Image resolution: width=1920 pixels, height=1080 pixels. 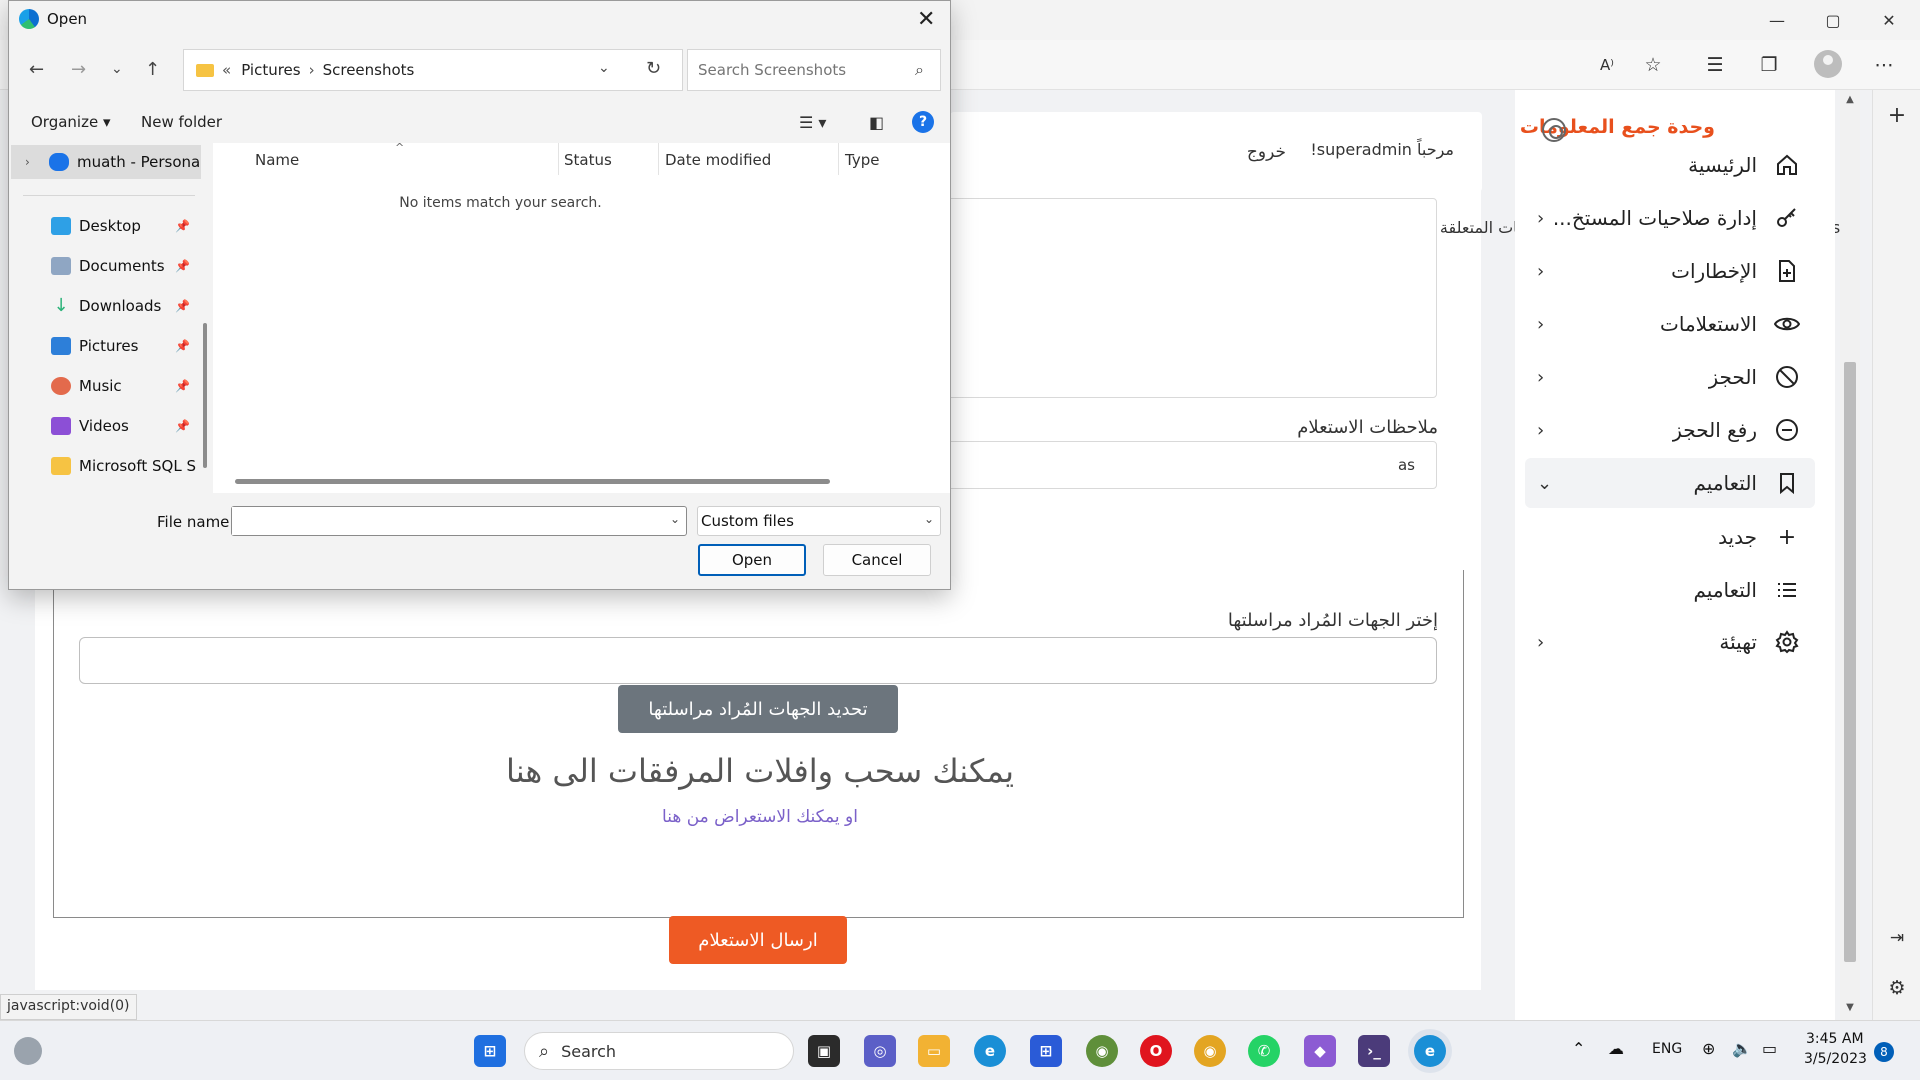 I want to click on more-icon: ⋯, so click(x=1884, y=65).